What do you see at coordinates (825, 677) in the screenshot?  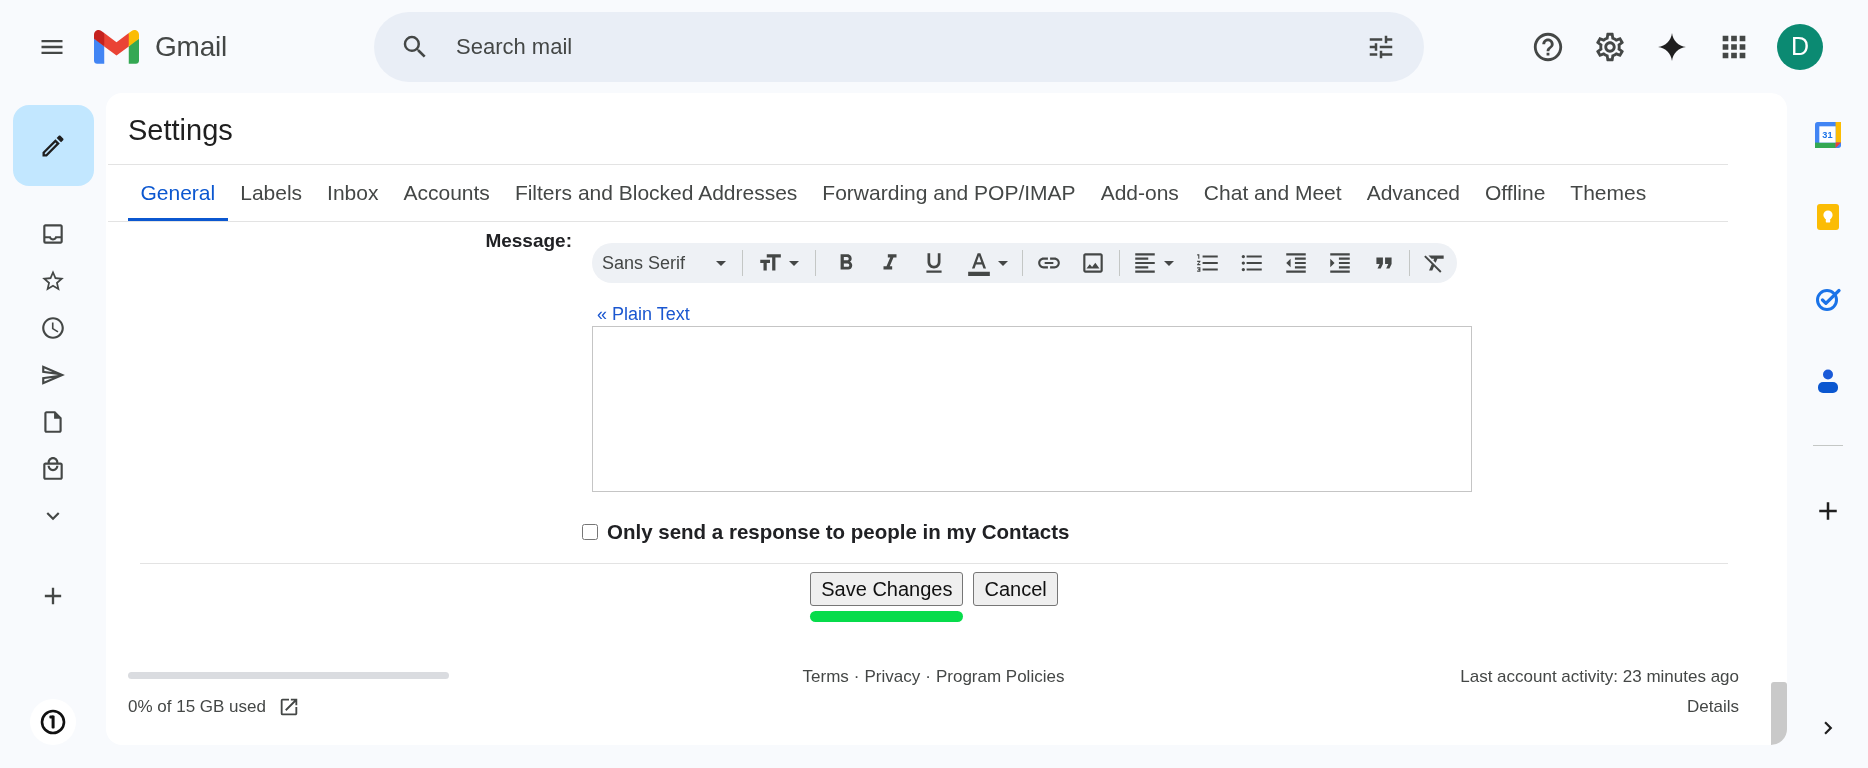 I see `footer-link: Terms` at bounding box center [825, 677].